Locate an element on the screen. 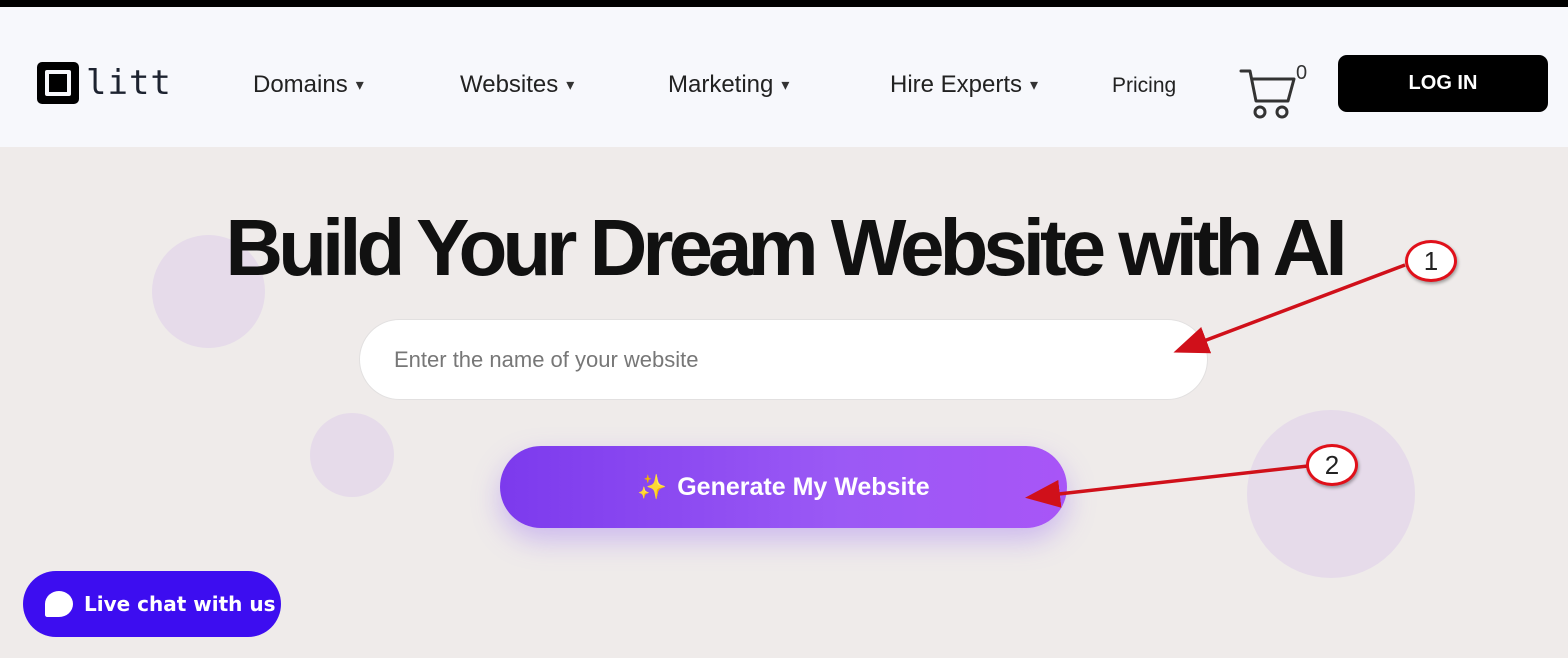  hero-title: Build Your Dream Website with AI is located at coordinates (786, 247).